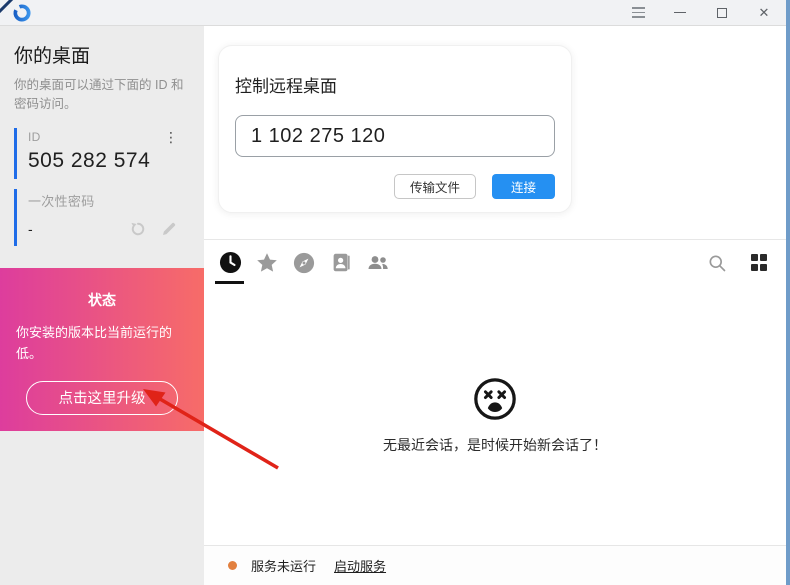 This screenshot has width=790, height=585. What do you see at coordinates (286, 86) in the screenshot?
I see `card-title: 控制远程桌面` at bounding box center [286, 86].